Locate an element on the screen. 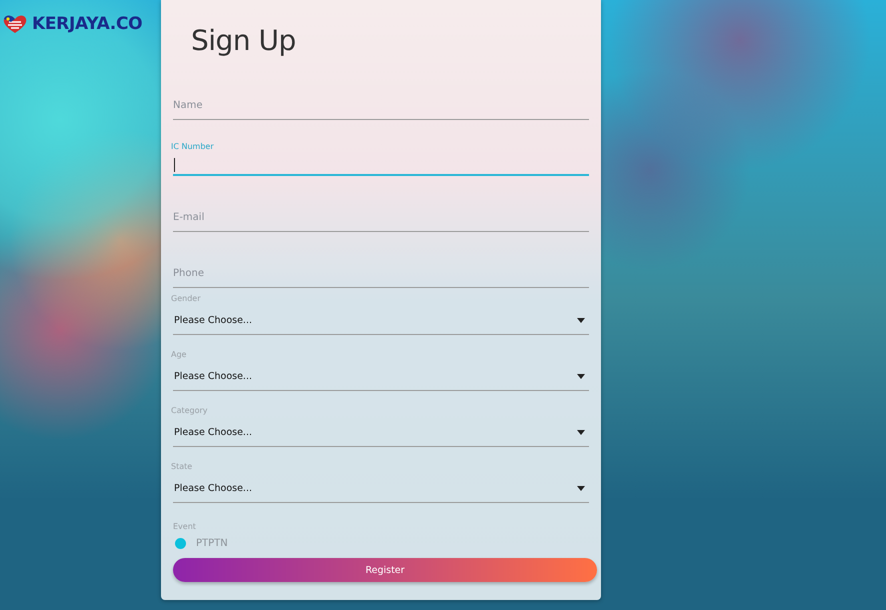 Image resolution: width=886 pixels, height=610 pixels. field-placeholder: E-mail is located at coordinates (189, 217).